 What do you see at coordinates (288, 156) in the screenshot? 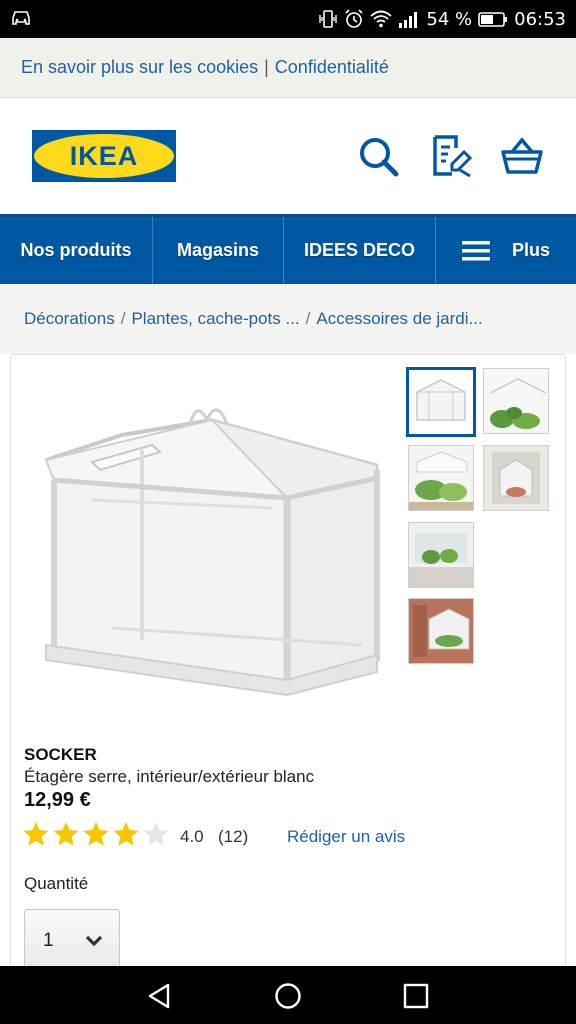
I see `site-header: IKEA ®` at bounding box center [288, 156].